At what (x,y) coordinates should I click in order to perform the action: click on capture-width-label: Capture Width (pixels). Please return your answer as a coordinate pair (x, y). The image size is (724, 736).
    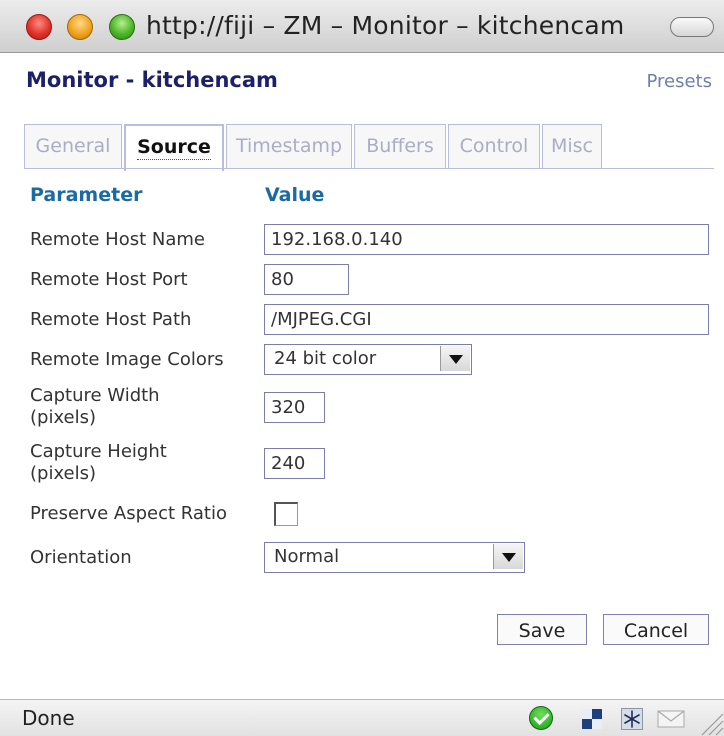
    Looking at the image, I should click on (95, 407).